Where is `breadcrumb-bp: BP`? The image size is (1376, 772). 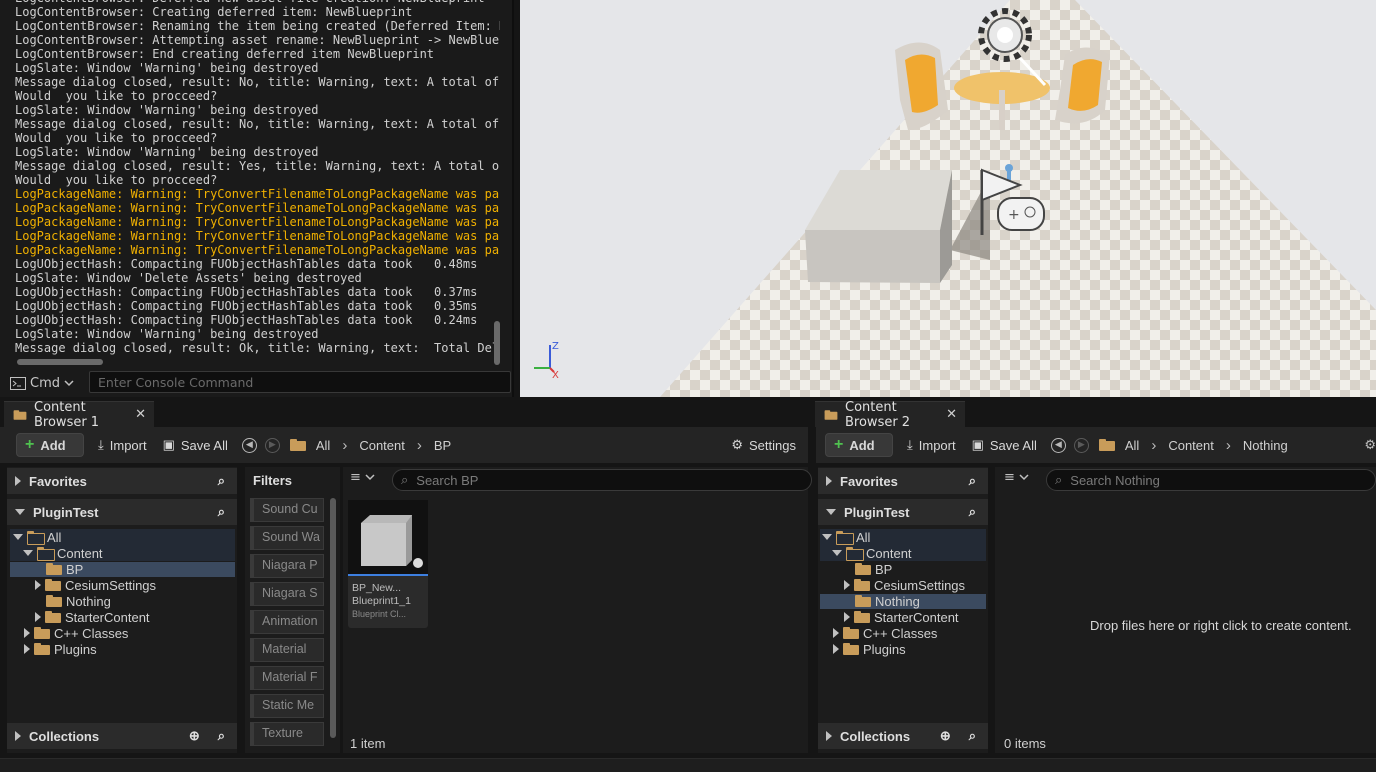
breadcrumb-bp: BP is located at coordinates (442, 445).